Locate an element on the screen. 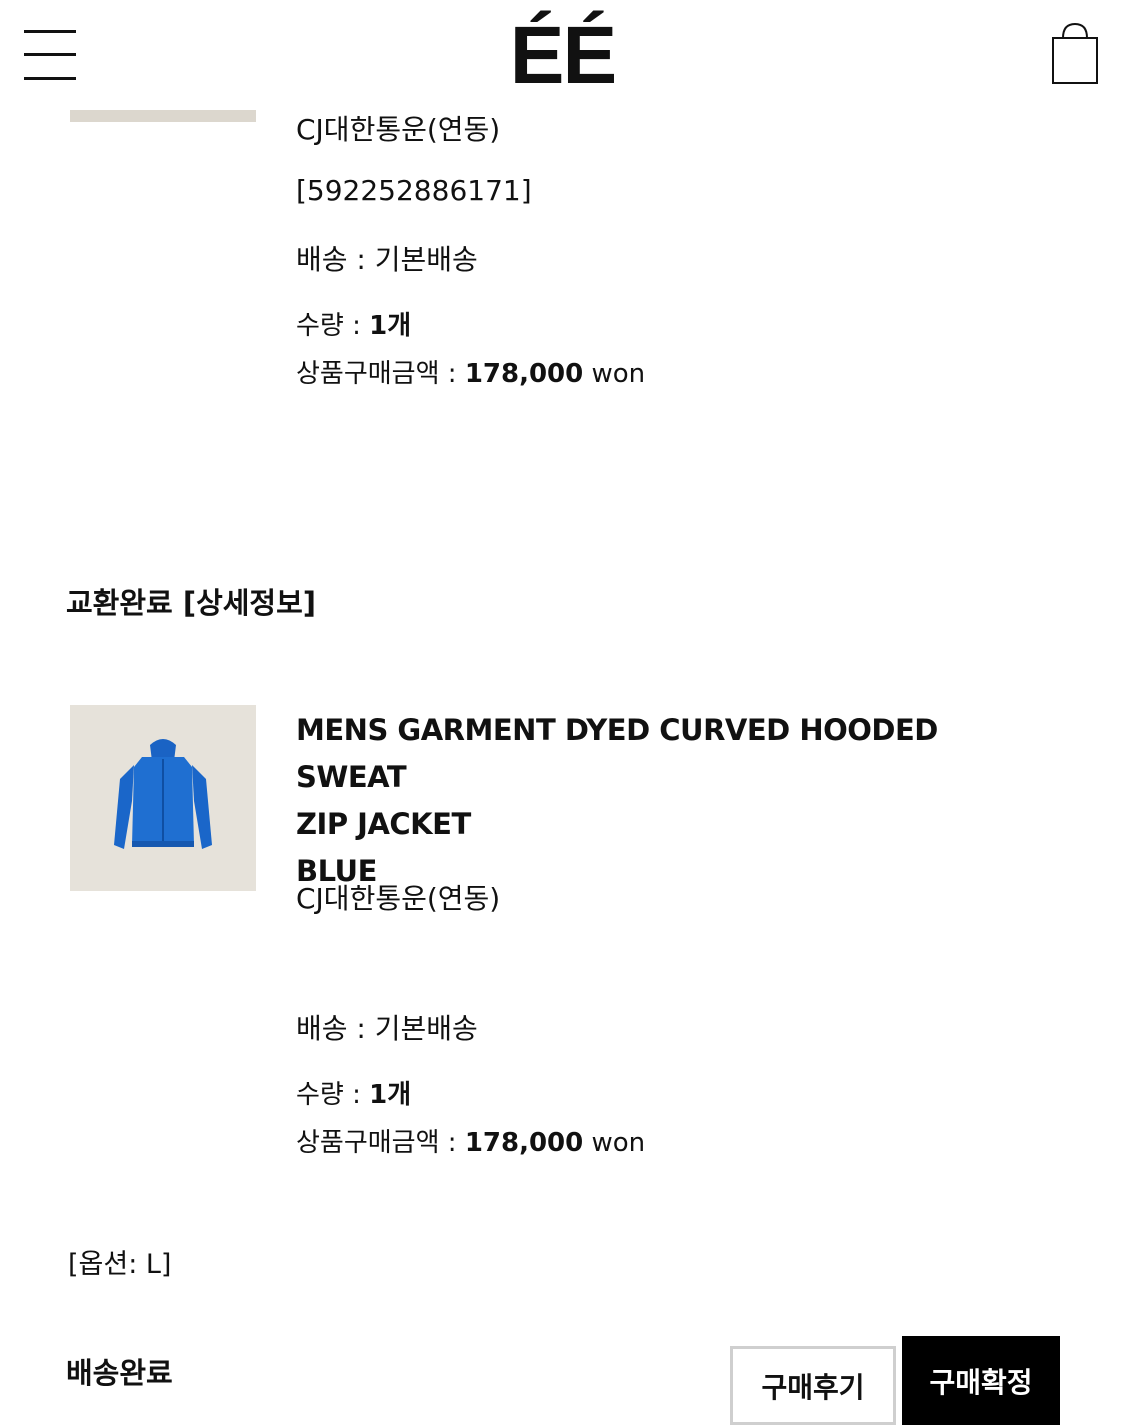  product-title-line2: ZIP JACKET is located at coordinates (666, 824).